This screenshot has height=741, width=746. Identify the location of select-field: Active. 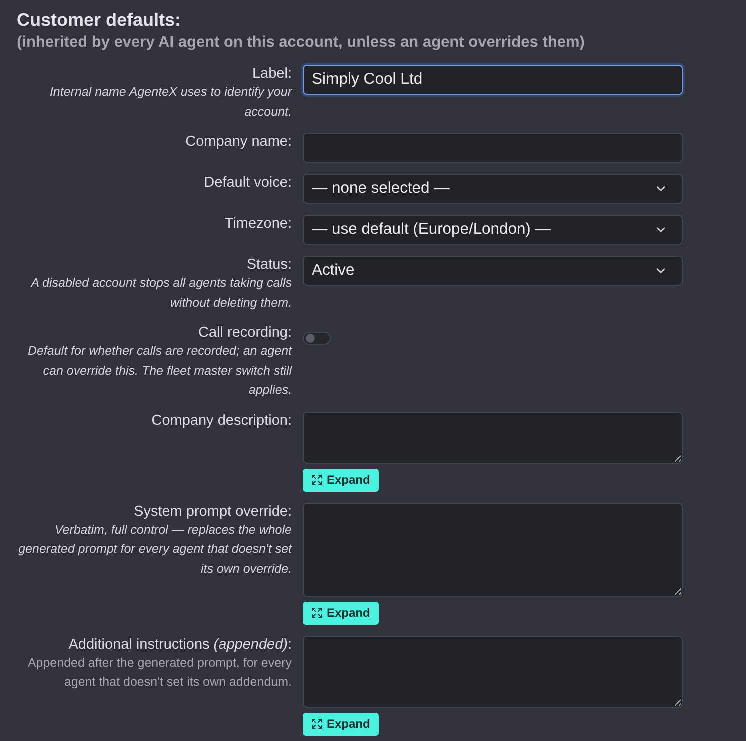
(493, 271).